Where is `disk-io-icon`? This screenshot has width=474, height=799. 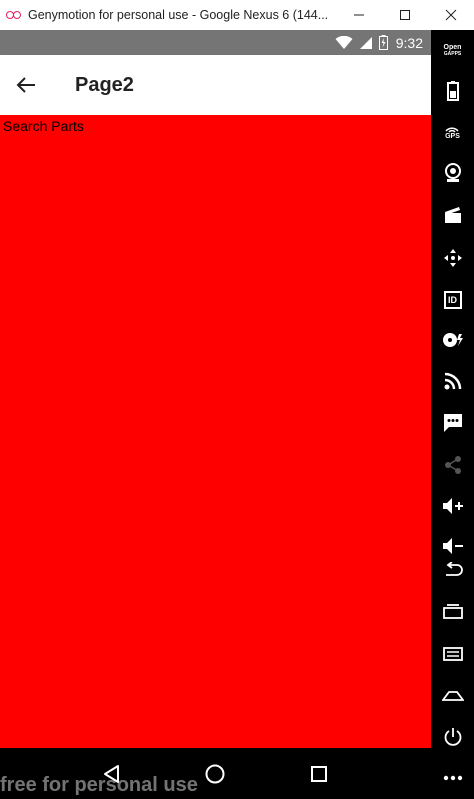 disk-io-icon is located at coordinates (452, 340).